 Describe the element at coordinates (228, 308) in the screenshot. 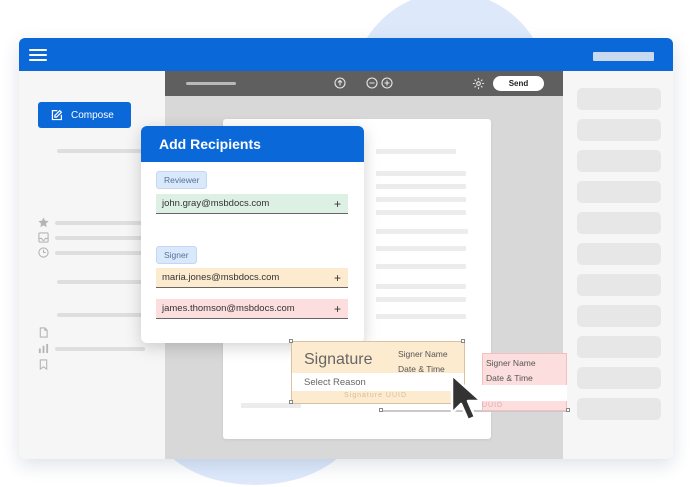

I see `signer-email-2: james.thomson@msbdocs.com` at that location.